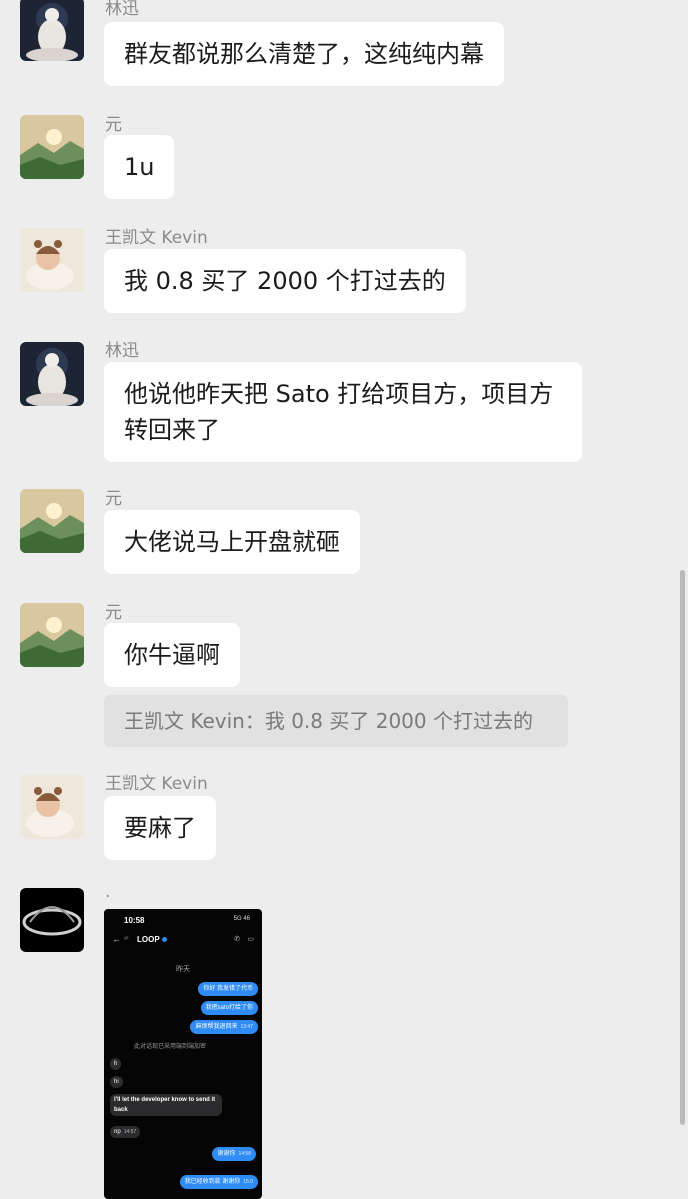  What do you see at coordinates (246, 919) in the screenshot?
I see `battery-label: 46` at bounding box center [246, 919].